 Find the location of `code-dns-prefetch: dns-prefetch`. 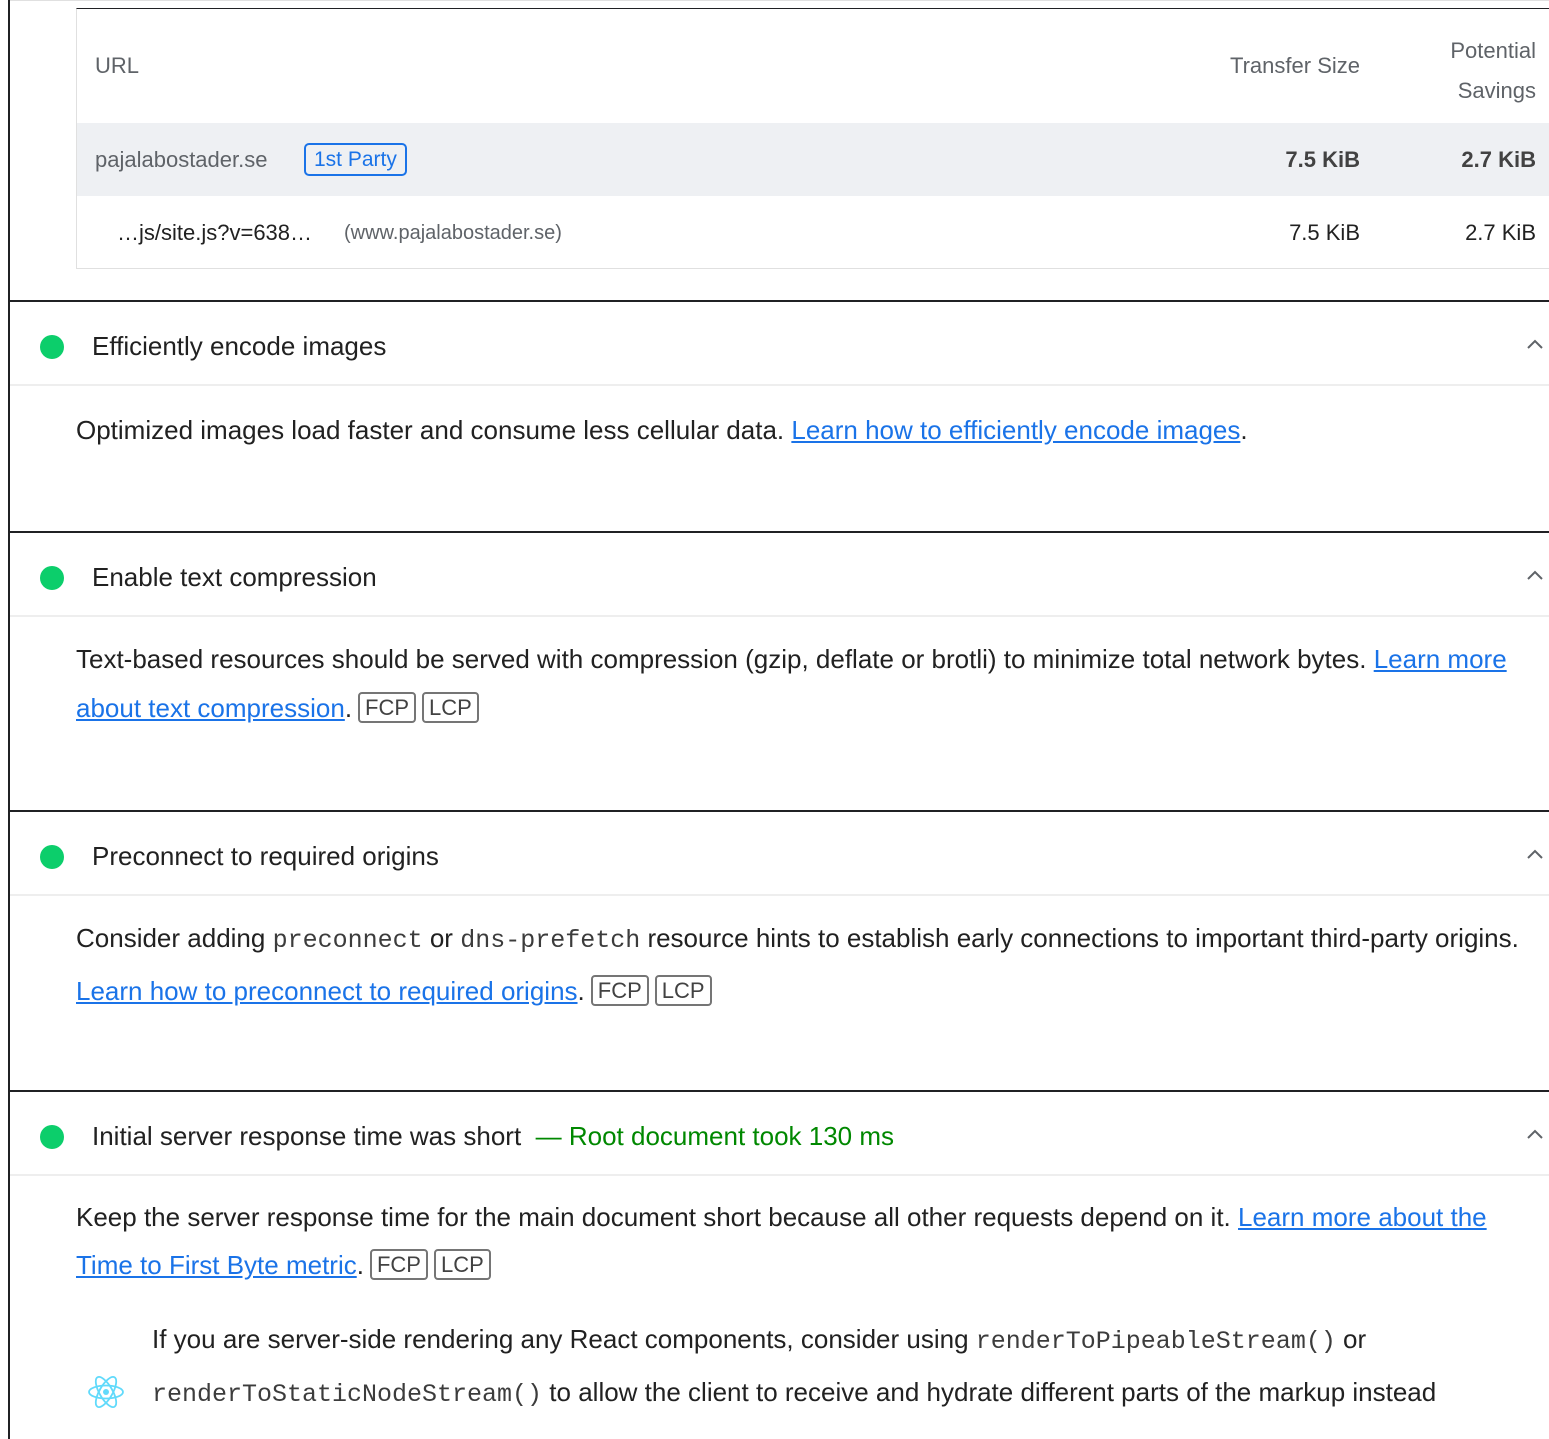

code-dns-prefetch: dns-prefetch is located at coordinates (550, 940).